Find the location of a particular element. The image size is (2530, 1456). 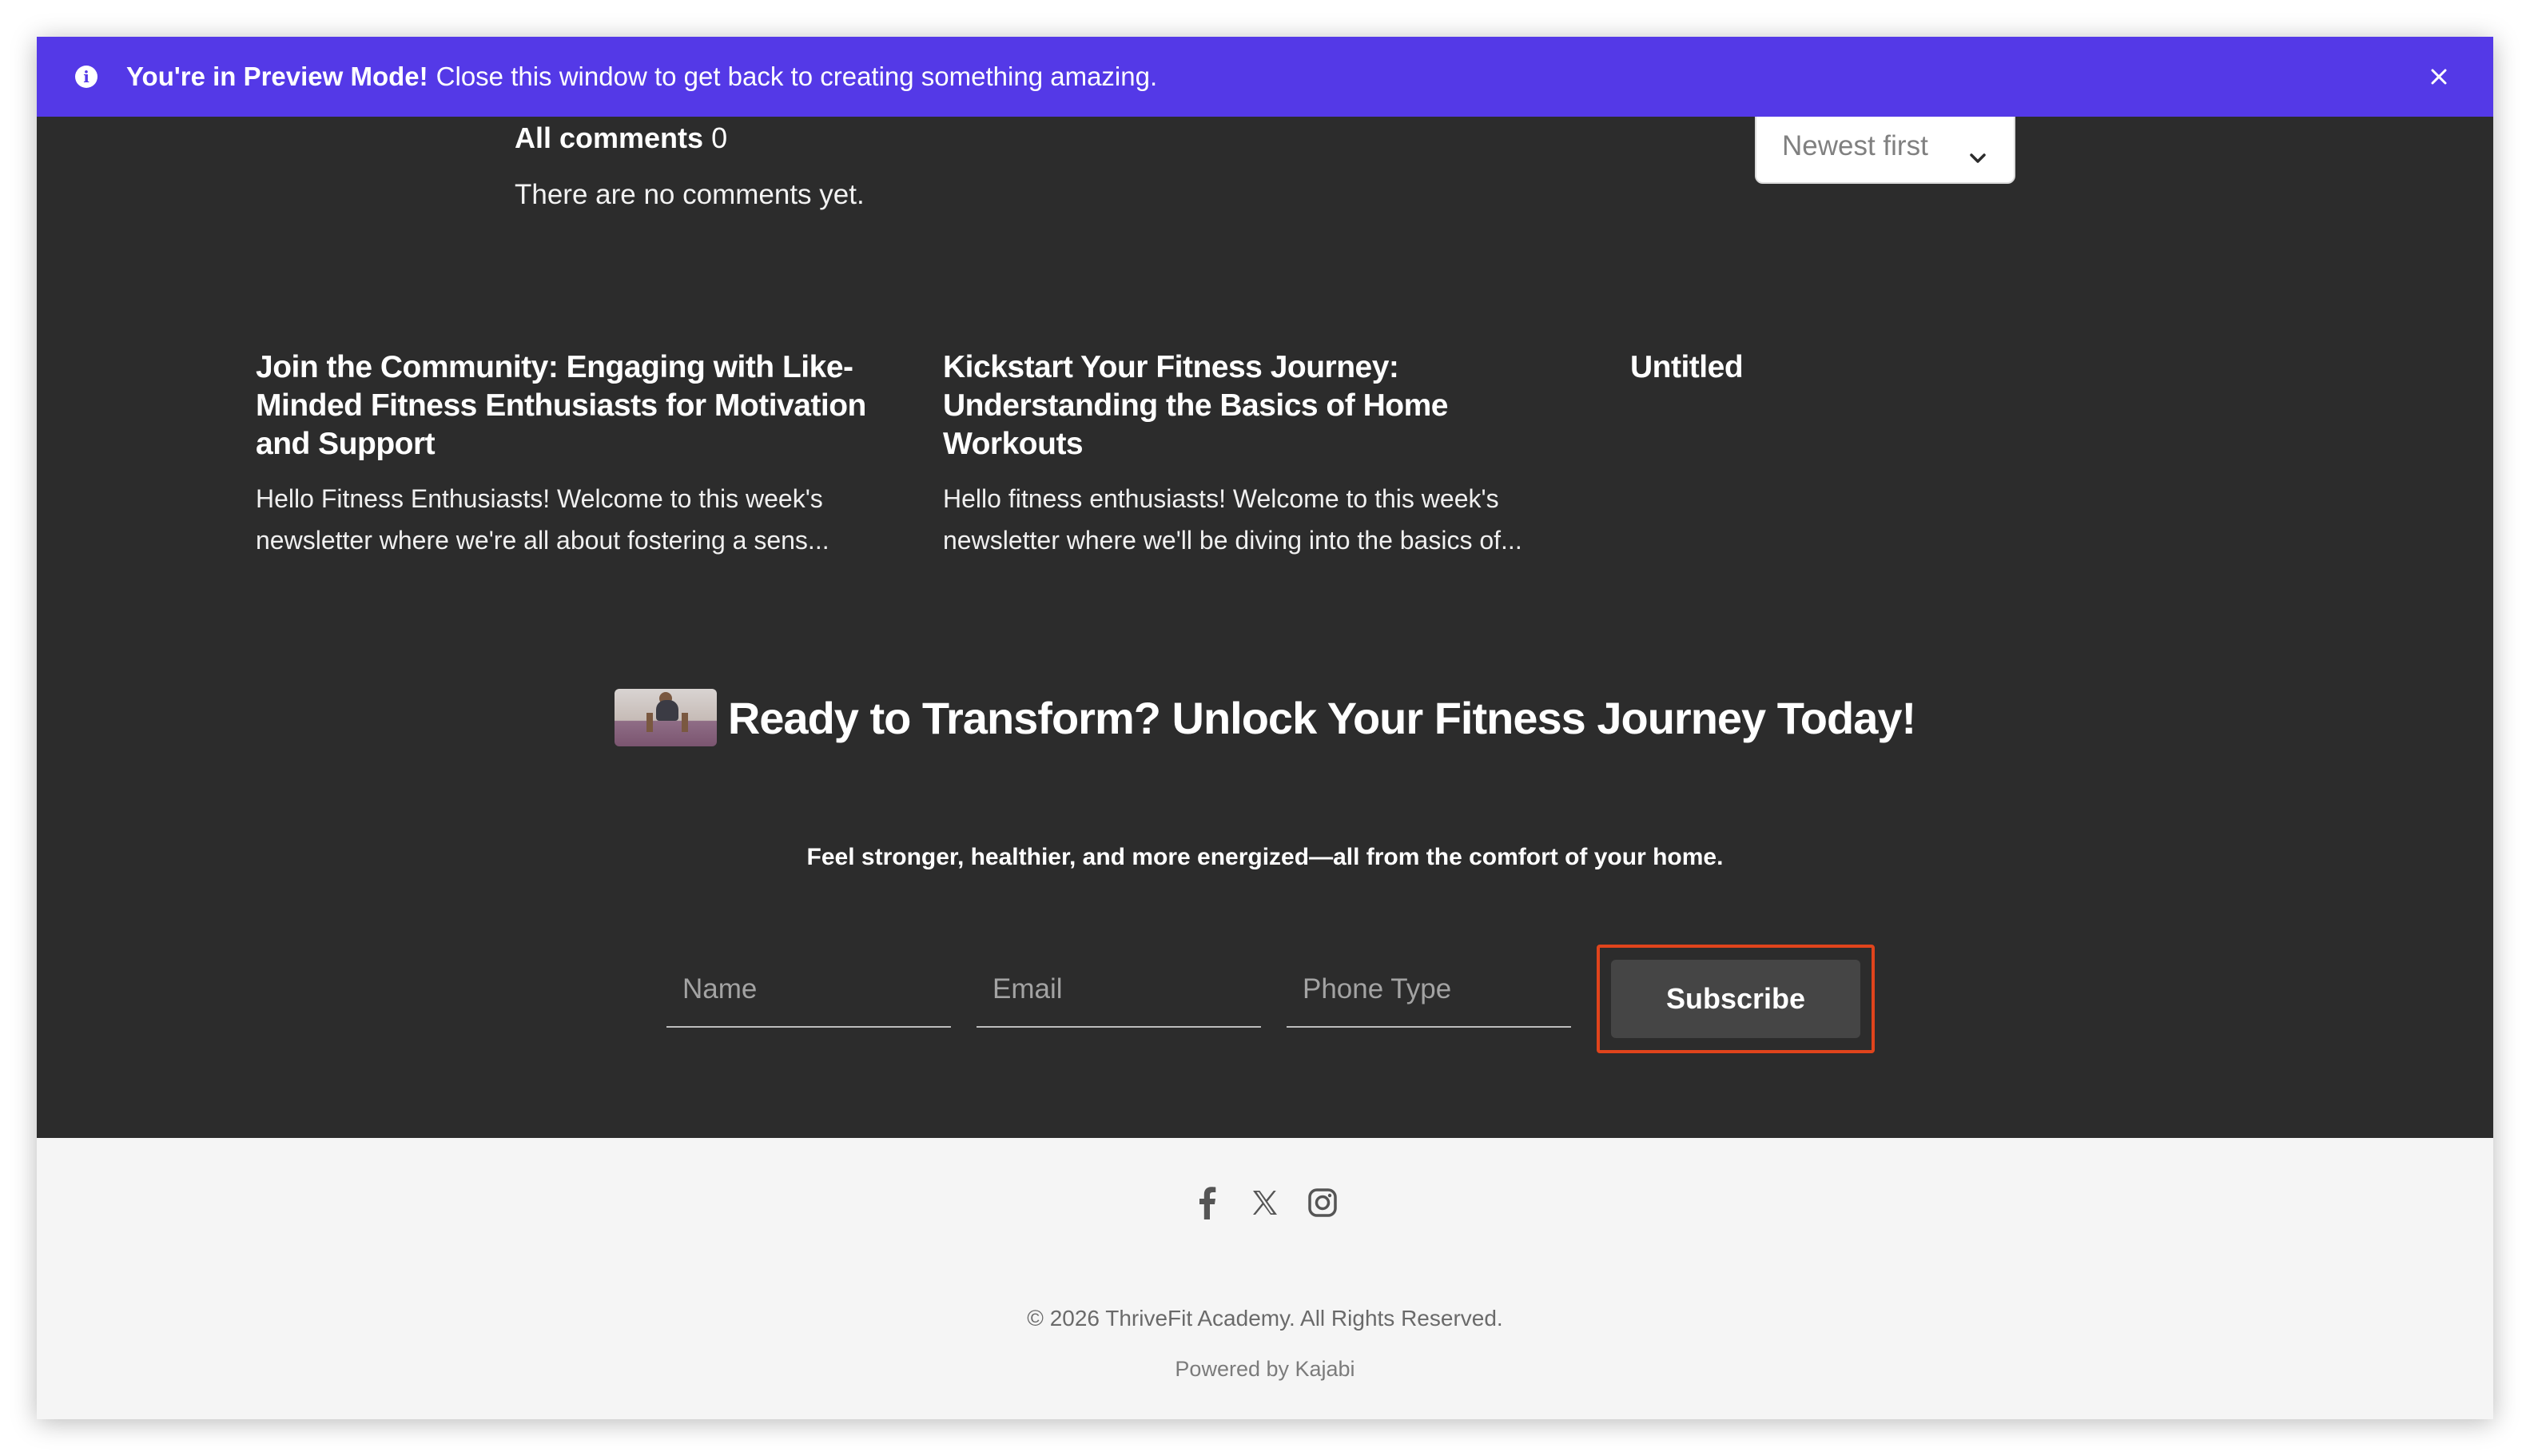

comments-label: All comments is located at coordinates (609, 137).